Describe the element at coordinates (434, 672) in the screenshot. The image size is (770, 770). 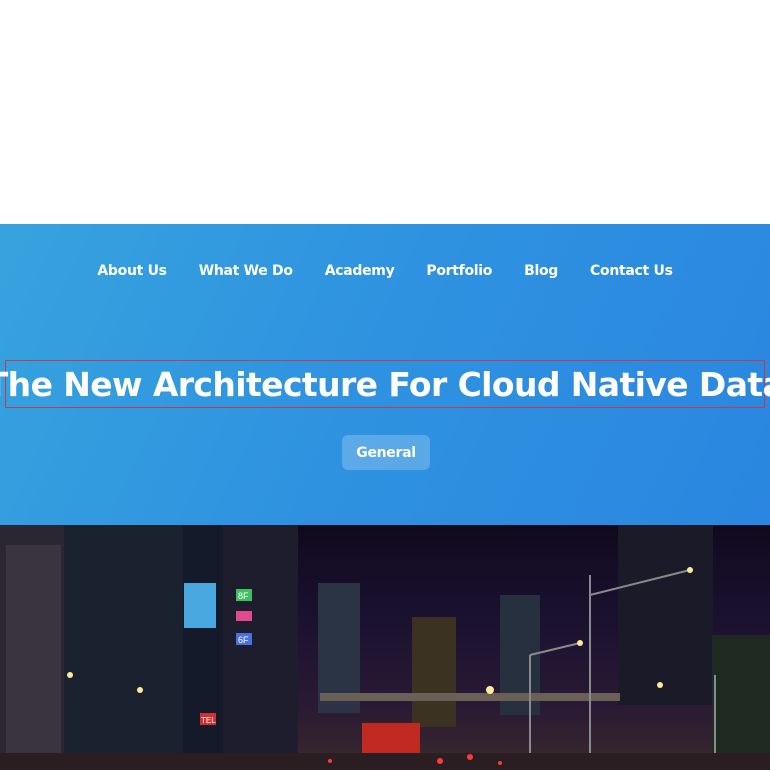
I see `tower-lit` at that location.